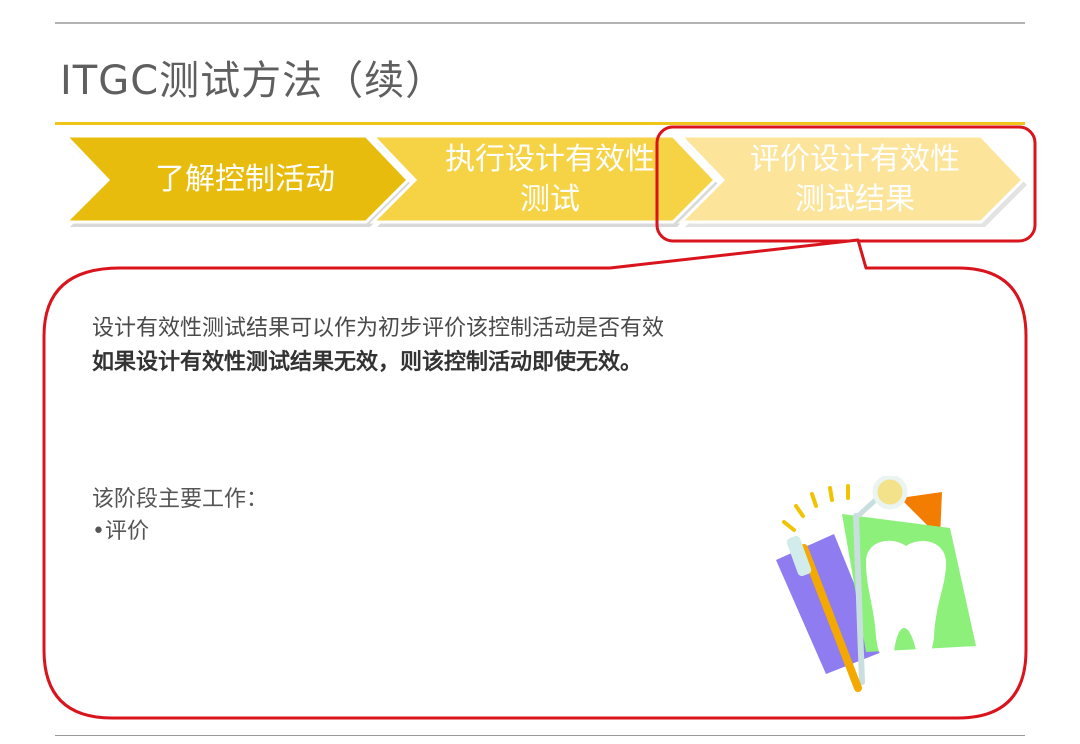 The image size is (1080, 744). Describe the element at coordinates (245, 179) in the screenshot. I see `step-1-label: 了解控制活动` at that location.